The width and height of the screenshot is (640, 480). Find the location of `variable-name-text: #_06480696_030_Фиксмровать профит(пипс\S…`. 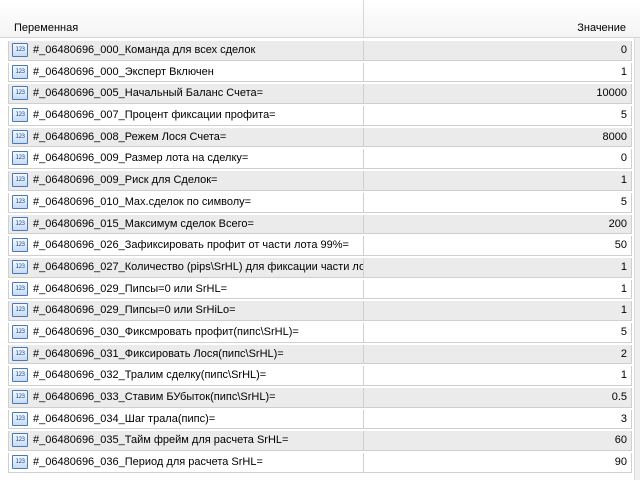

variable-name-text: #_06480696_030_Фиксмровать профит(пипс\S… is located at coordinates (166, 331).